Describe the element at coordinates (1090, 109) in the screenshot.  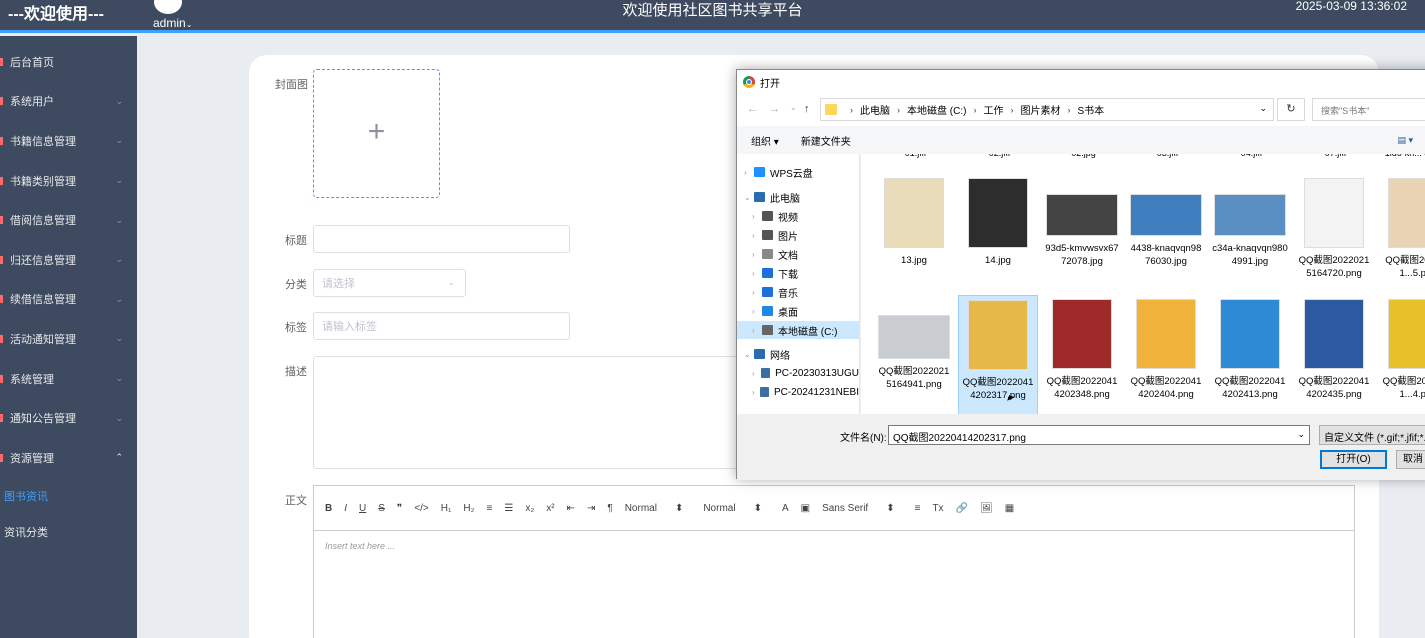
I see `breadcrumb-item: S书本` at that location.